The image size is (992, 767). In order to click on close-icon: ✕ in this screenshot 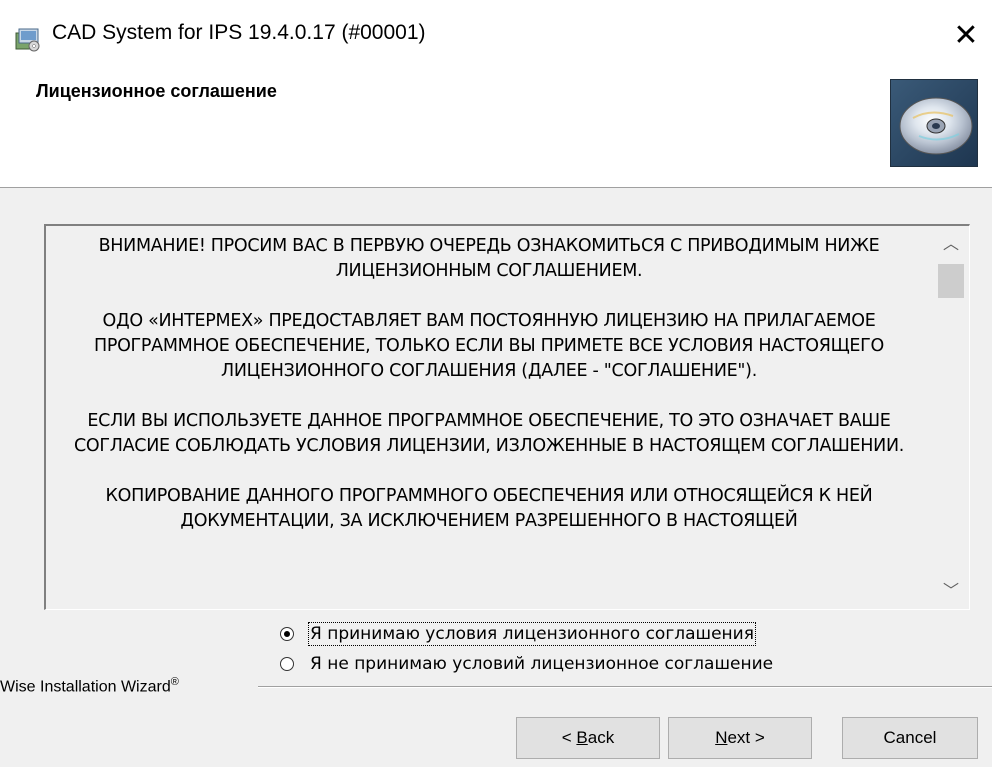, I will do `click(966, 35)`.